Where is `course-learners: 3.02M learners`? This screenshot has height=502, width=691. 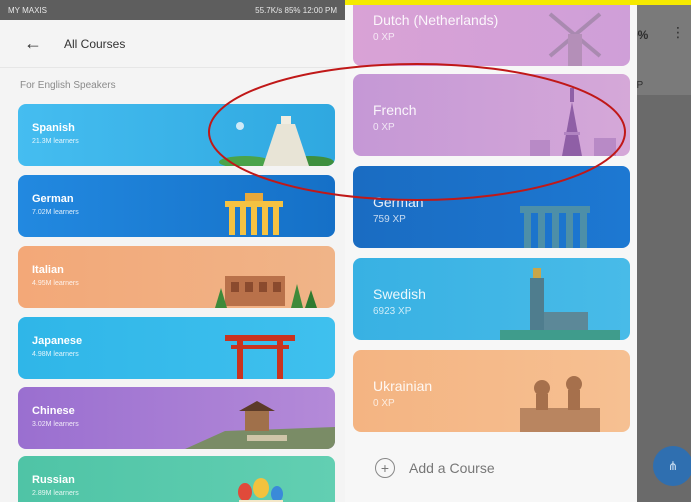
course-learners: 3.02M learners is located at coordinates (55, 424).